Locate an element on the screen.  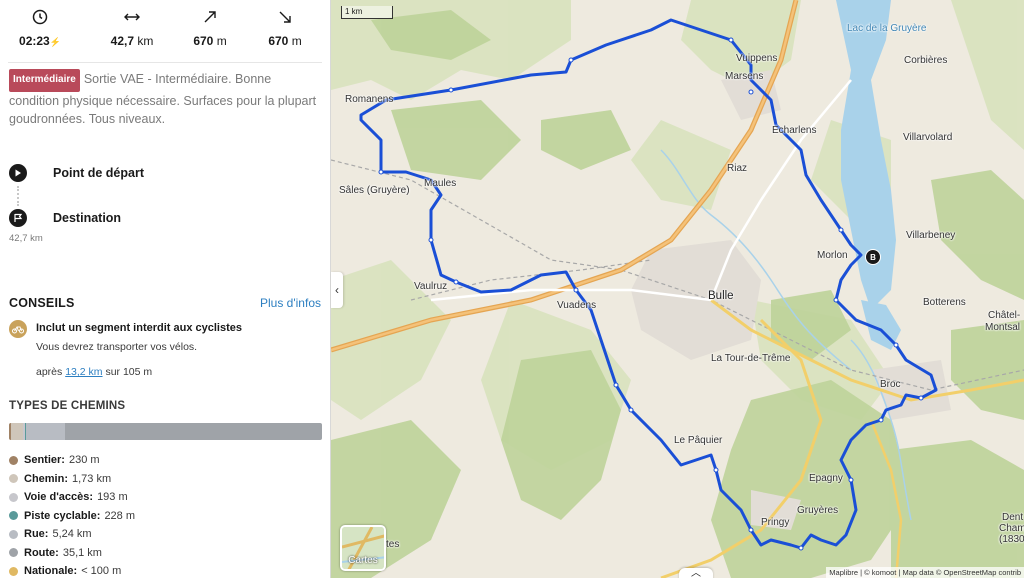
chevron-up-icon: ︿ is located at coordinates (696, 573).